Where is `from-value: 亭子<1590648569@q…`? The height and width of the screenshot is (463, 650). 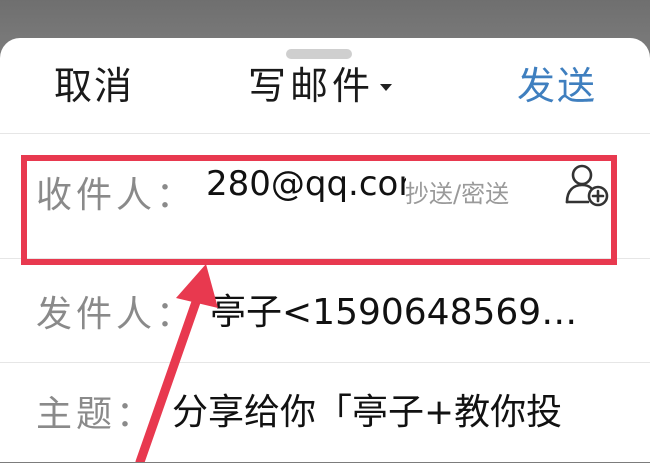
from-value: 亭子<1590648569@q… is located at coordinates (410, 309).